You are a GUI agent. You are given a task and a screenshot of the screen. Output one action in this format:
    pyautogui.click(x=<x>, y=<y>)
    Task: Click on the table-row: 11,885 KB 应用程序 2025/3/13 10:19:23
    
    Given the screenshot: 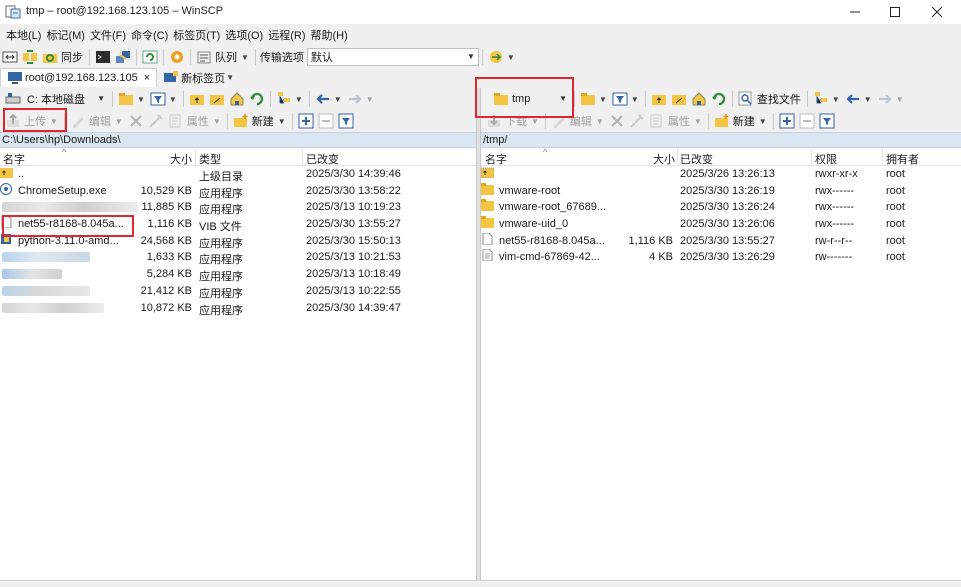 What is the action you would take?
    pyautogui.click(x=238, y=207)
    